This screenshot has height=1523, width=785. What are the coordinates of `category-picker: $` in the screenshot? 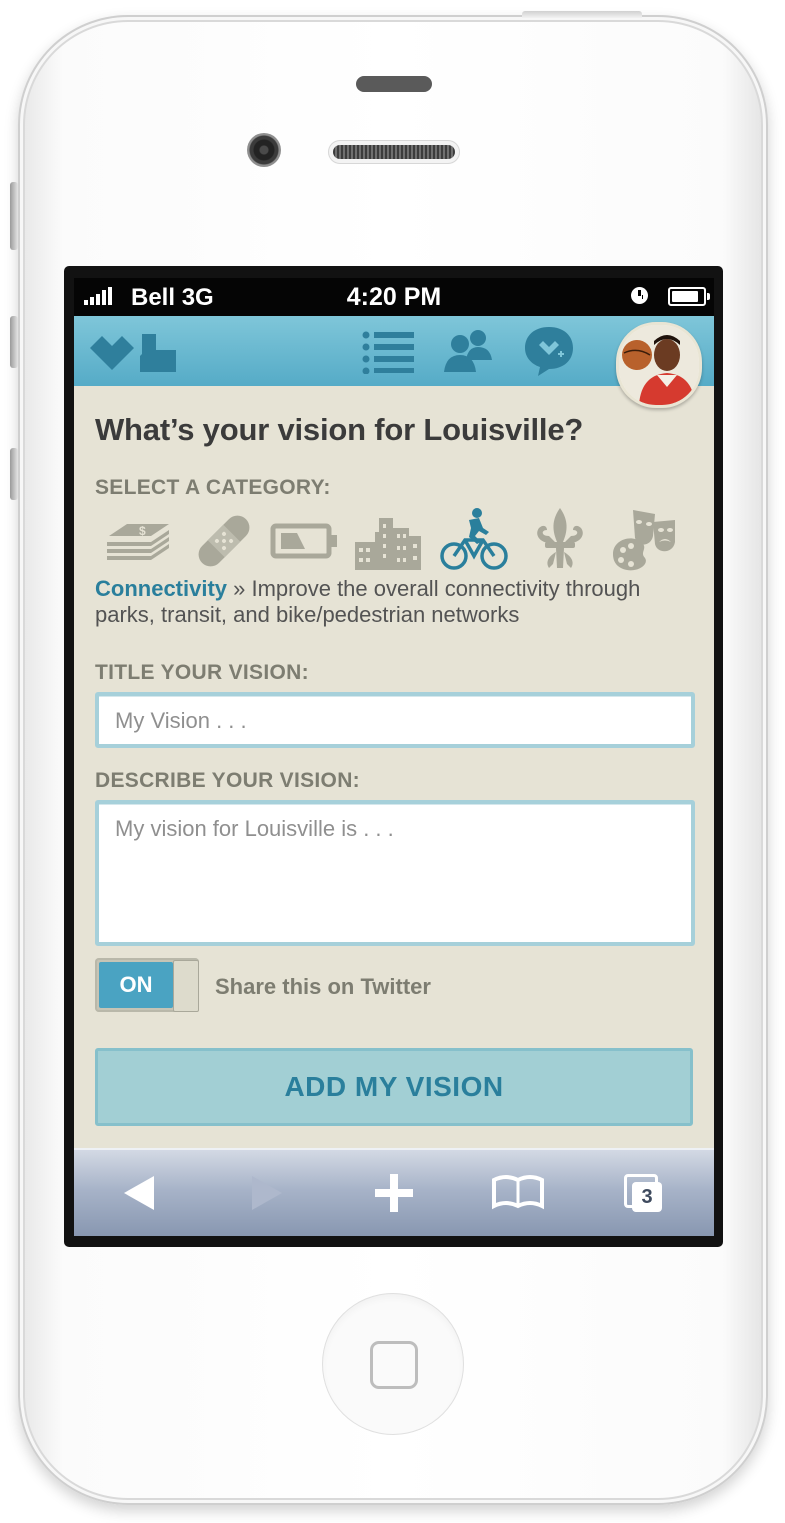 It's located at (396, 541).